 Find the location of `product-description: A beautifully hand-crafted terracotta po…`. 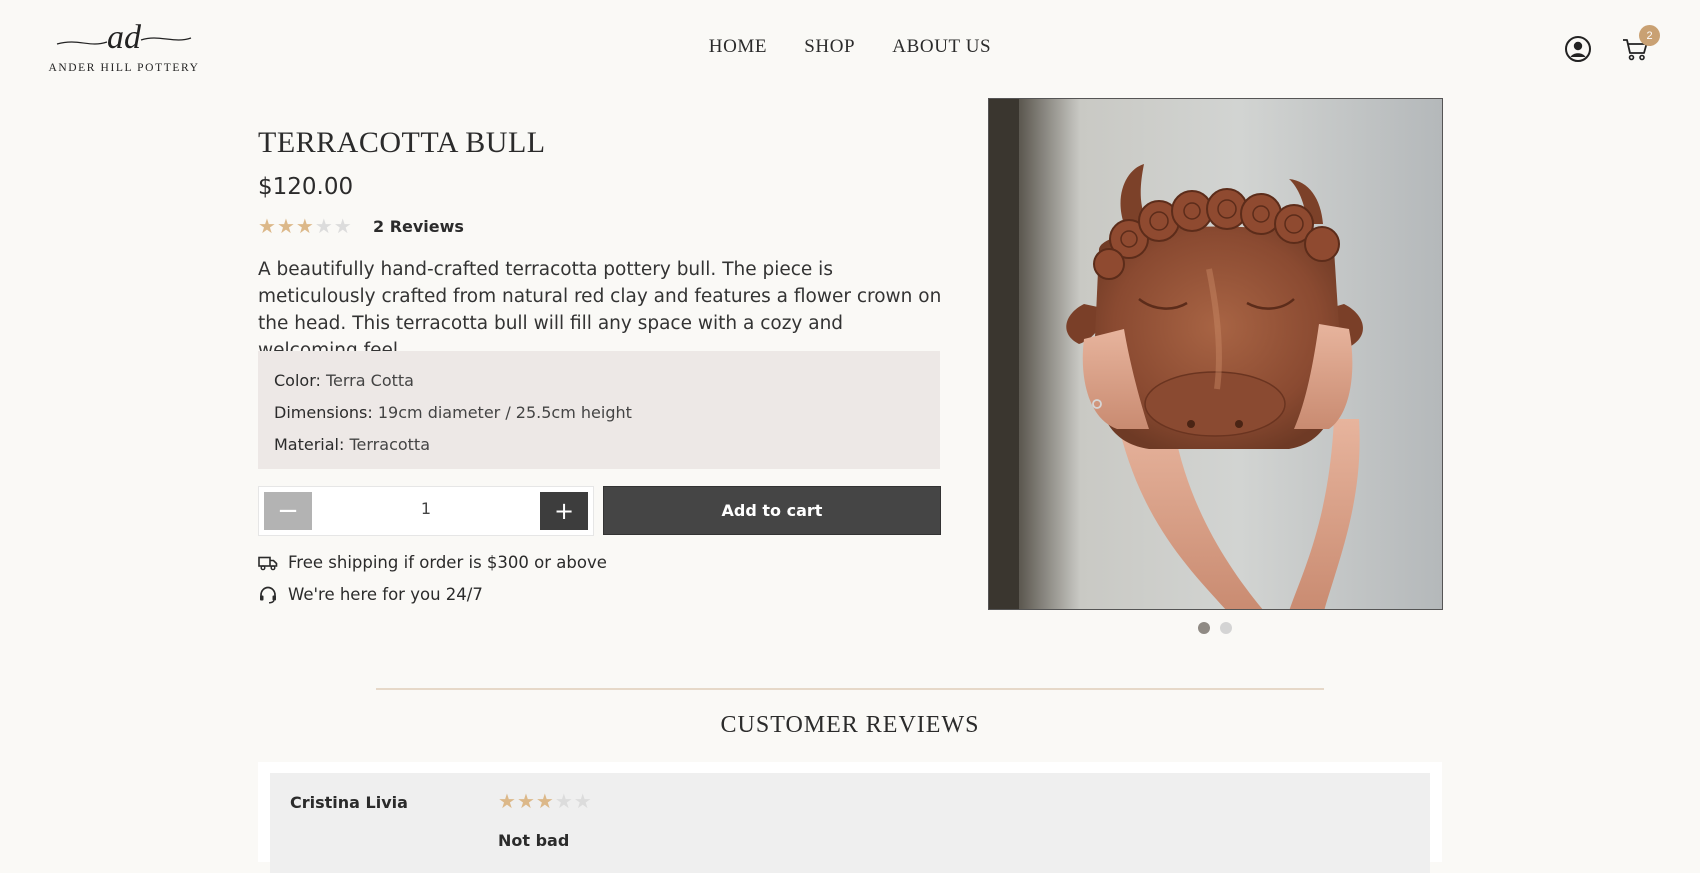

product-description: A beautifully hand-crafted terracotta po… is located at coordinates (600, 310).